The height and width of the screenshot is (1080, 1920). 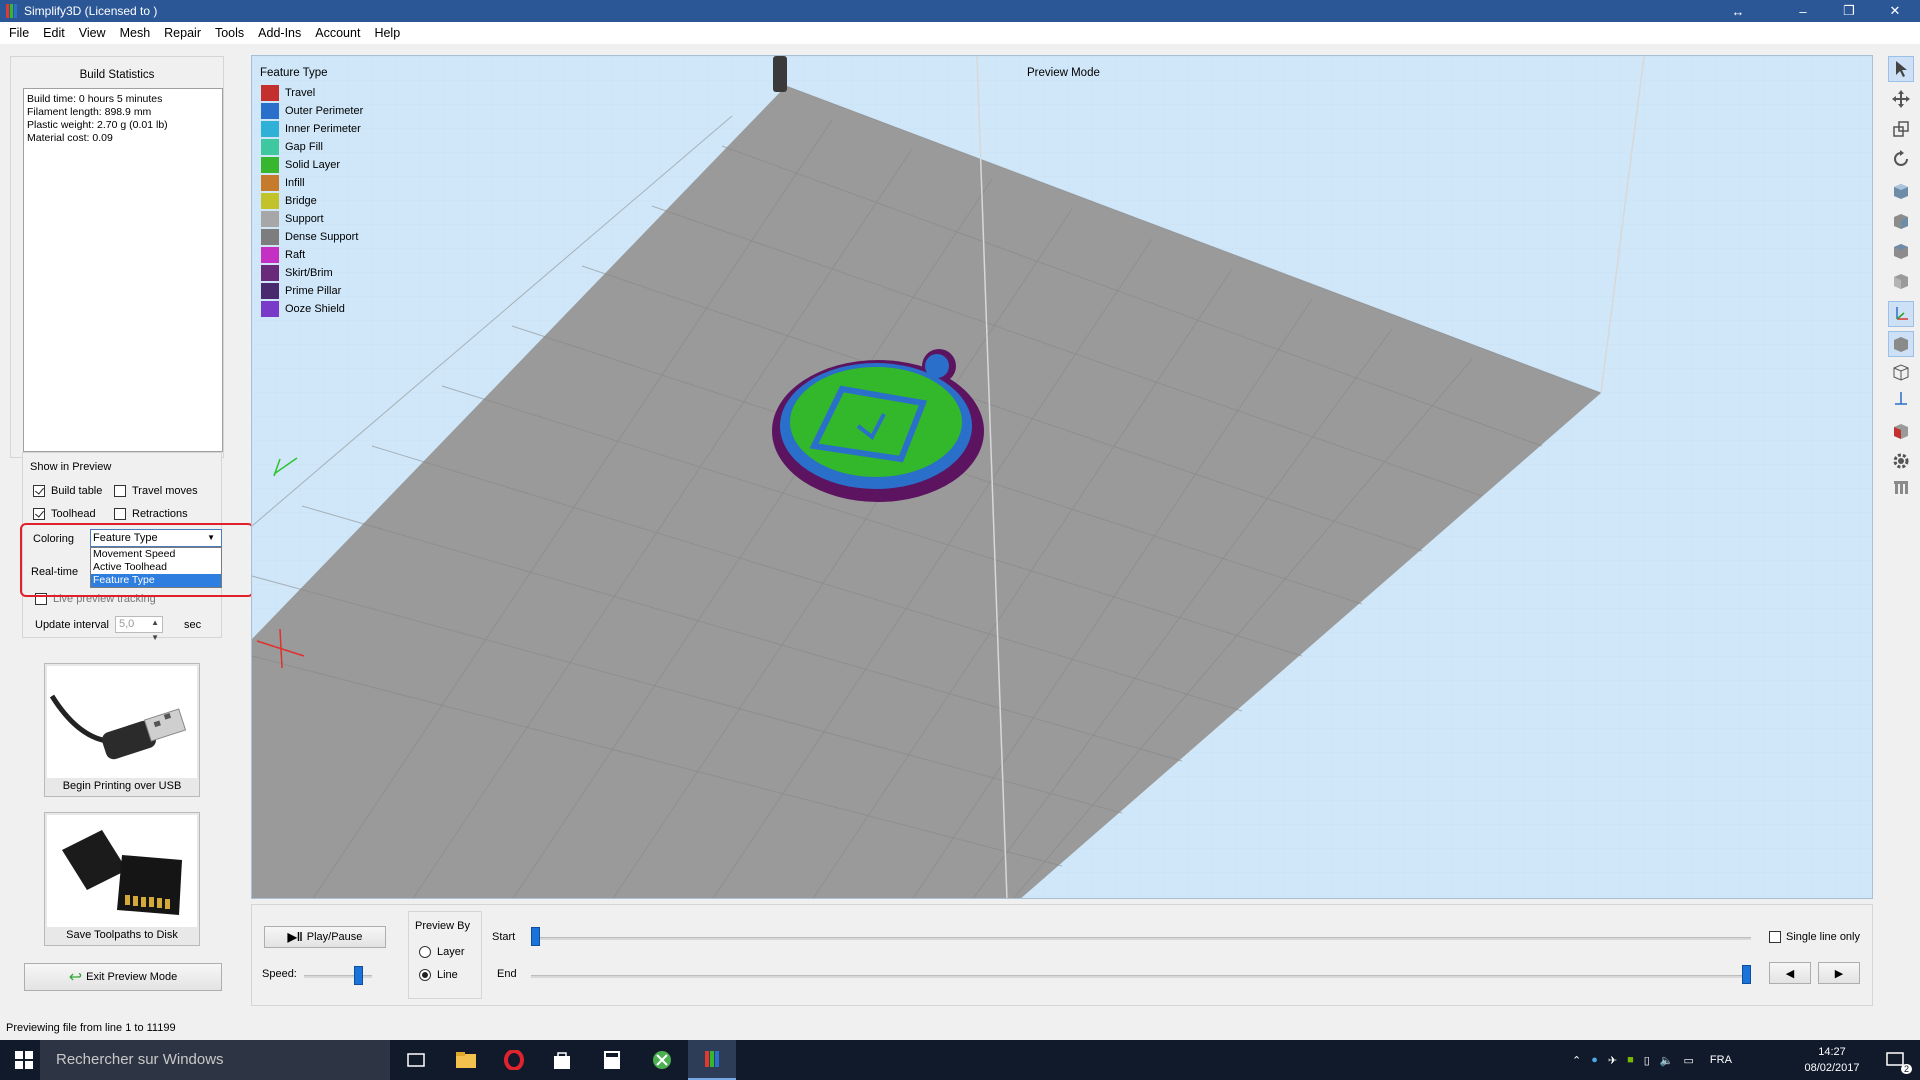 What do you see at coordinates (1746, 974) in the screenshot?
I see `end-slider-thumb` at bounding box center [1746, 974].